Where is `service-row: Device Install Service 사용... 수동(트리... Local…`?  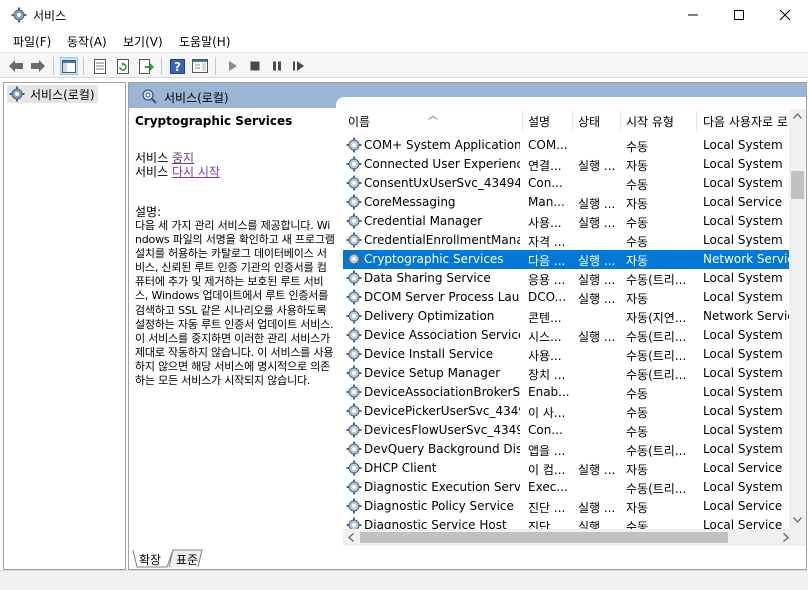
service-row: Device Install Service 사용... 수동(트리... Local… is located at coordinates (566, 354).